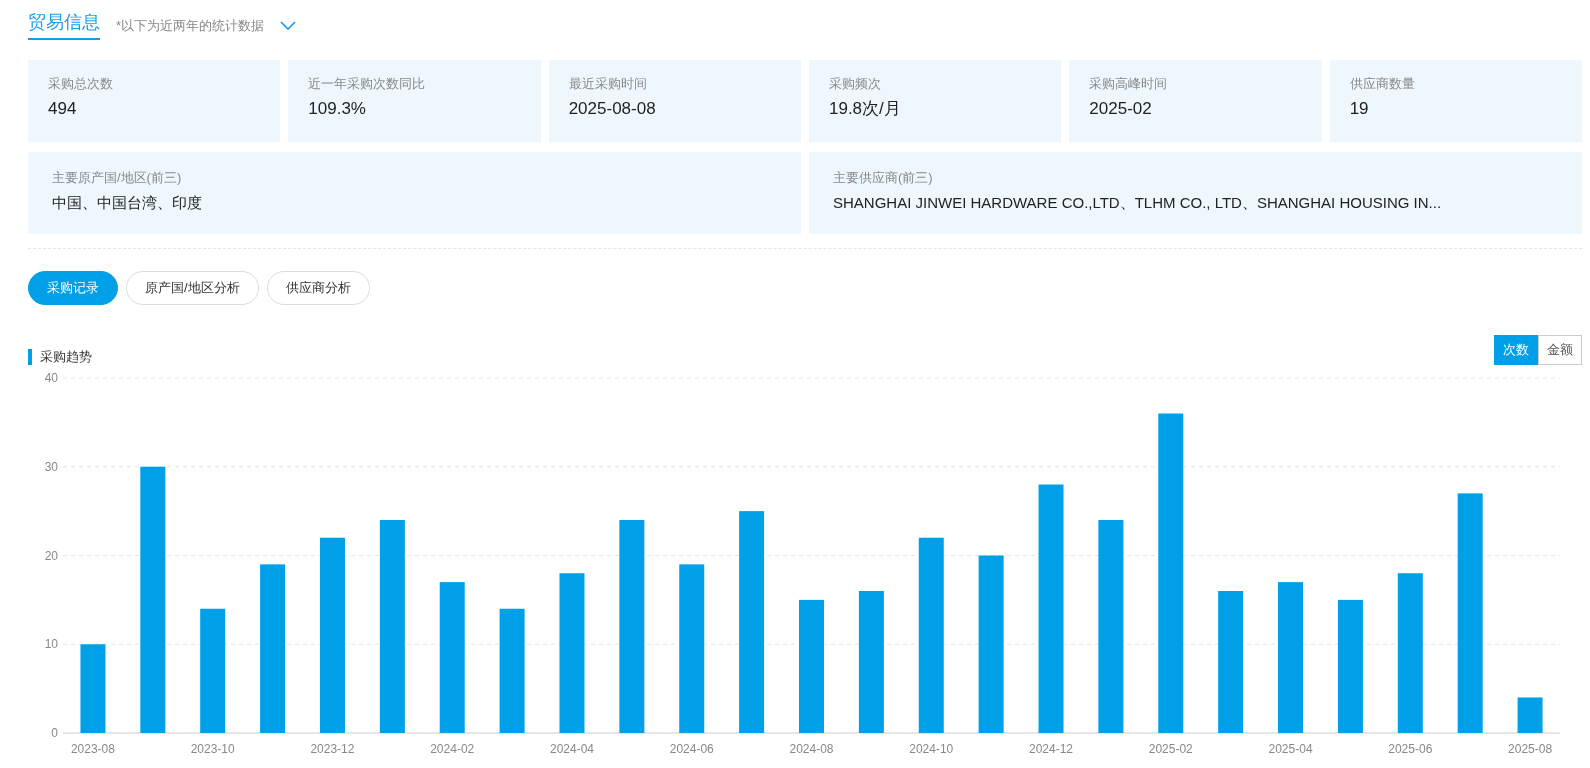 The width and height of the screenshot is (1590, 768). What do you see at coordinates (60, 356) in the screenshot?
I see `chart-title: 采购趋势` at bounding box center [60, 356].